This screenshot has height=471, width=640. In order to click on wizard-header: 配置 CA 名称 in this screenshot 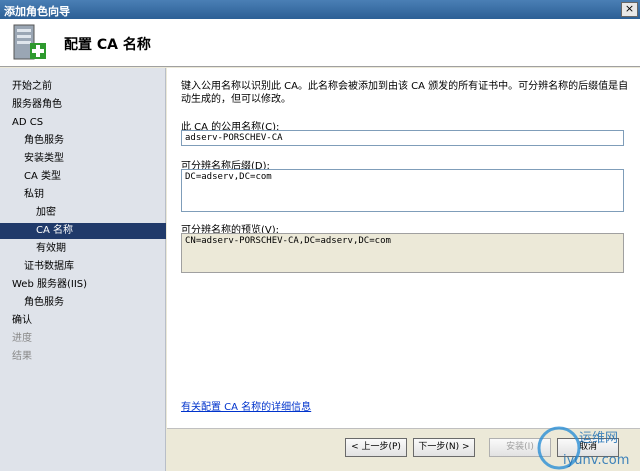, I will do `click(320, 43)`.